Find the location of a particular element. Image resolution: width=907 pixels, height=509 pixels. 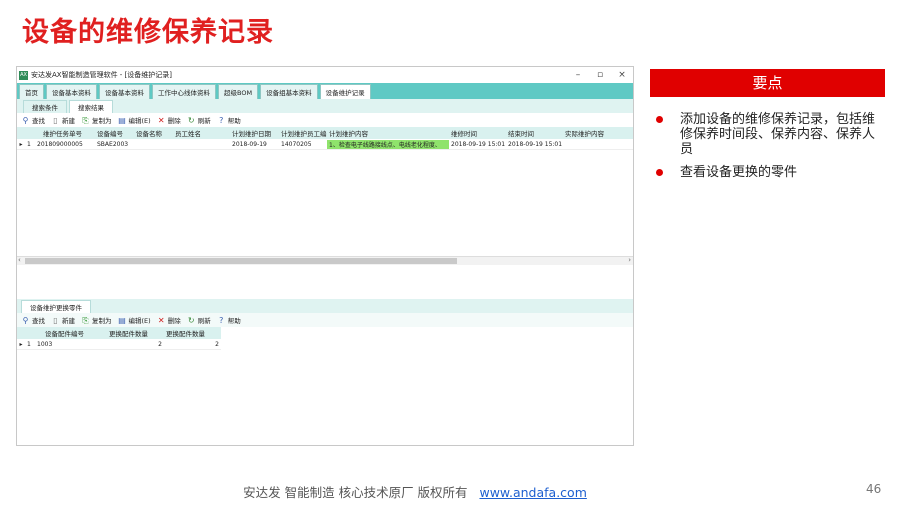

new-button: ▯ 新建 is located at coordinates (63, 120).